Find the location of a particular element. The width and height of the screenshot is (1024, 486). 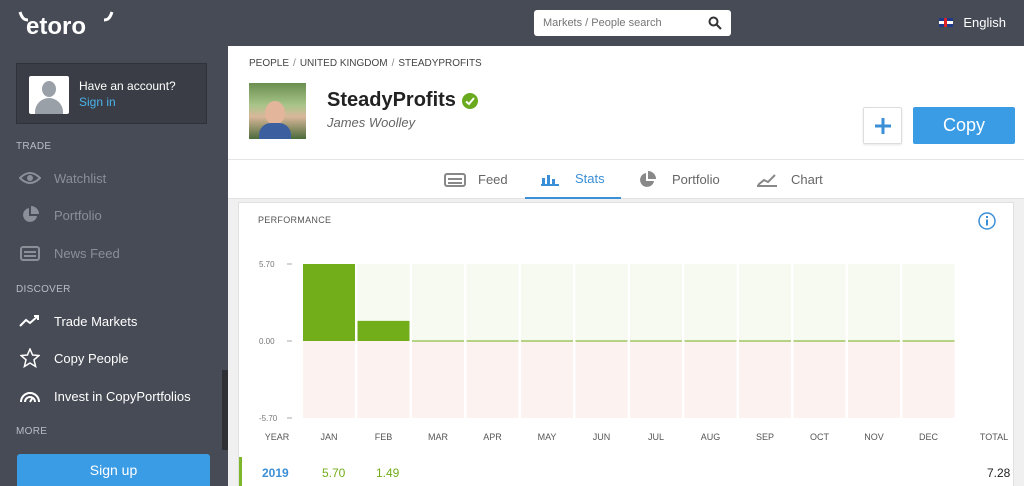

sidebar-item-news-feed: News Feed is located at coordinates (69, 253).